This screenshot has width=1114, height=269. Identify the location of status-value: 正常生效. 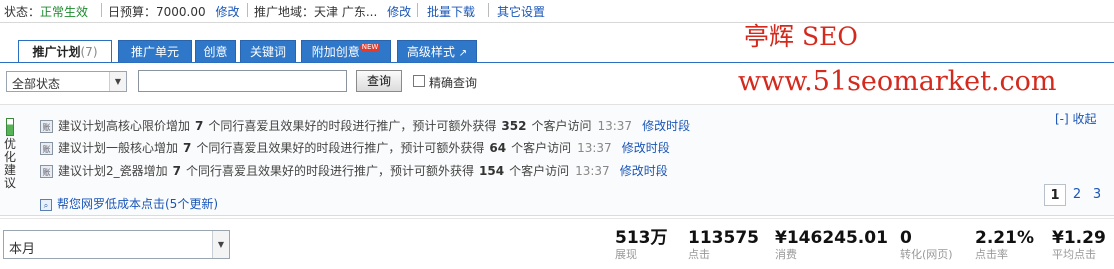
(64, 12).